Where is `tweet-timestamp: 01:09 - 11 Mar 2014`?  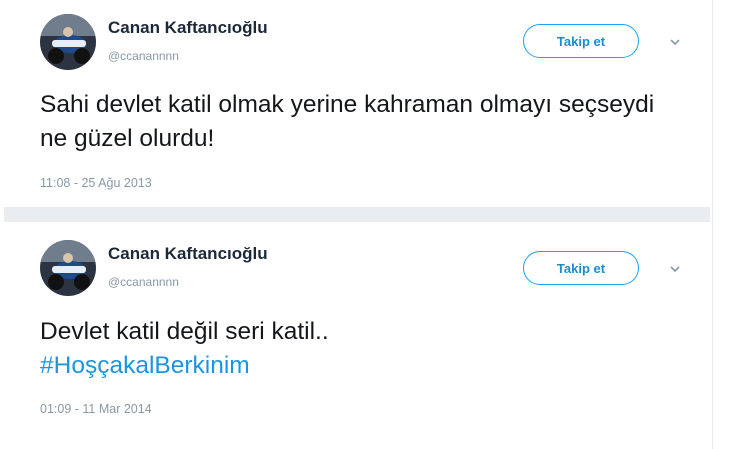 tweet-timestamp: 01:09 - 11 Mar 2014 is located at coordinates (96, 409).